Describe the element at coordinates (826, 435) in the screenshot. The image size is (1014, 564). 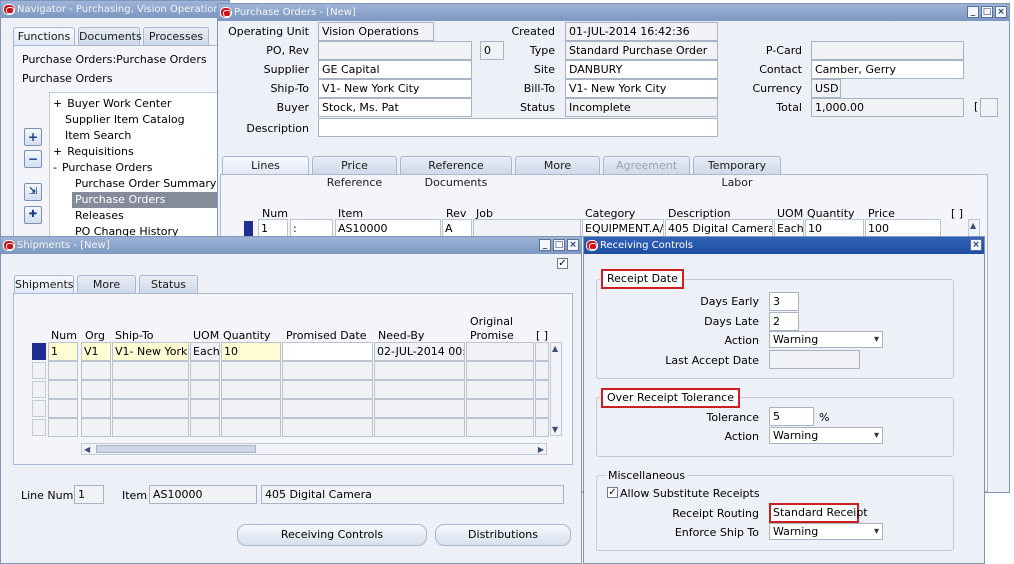
I see `tolerance-action-select: Warning` at that location.